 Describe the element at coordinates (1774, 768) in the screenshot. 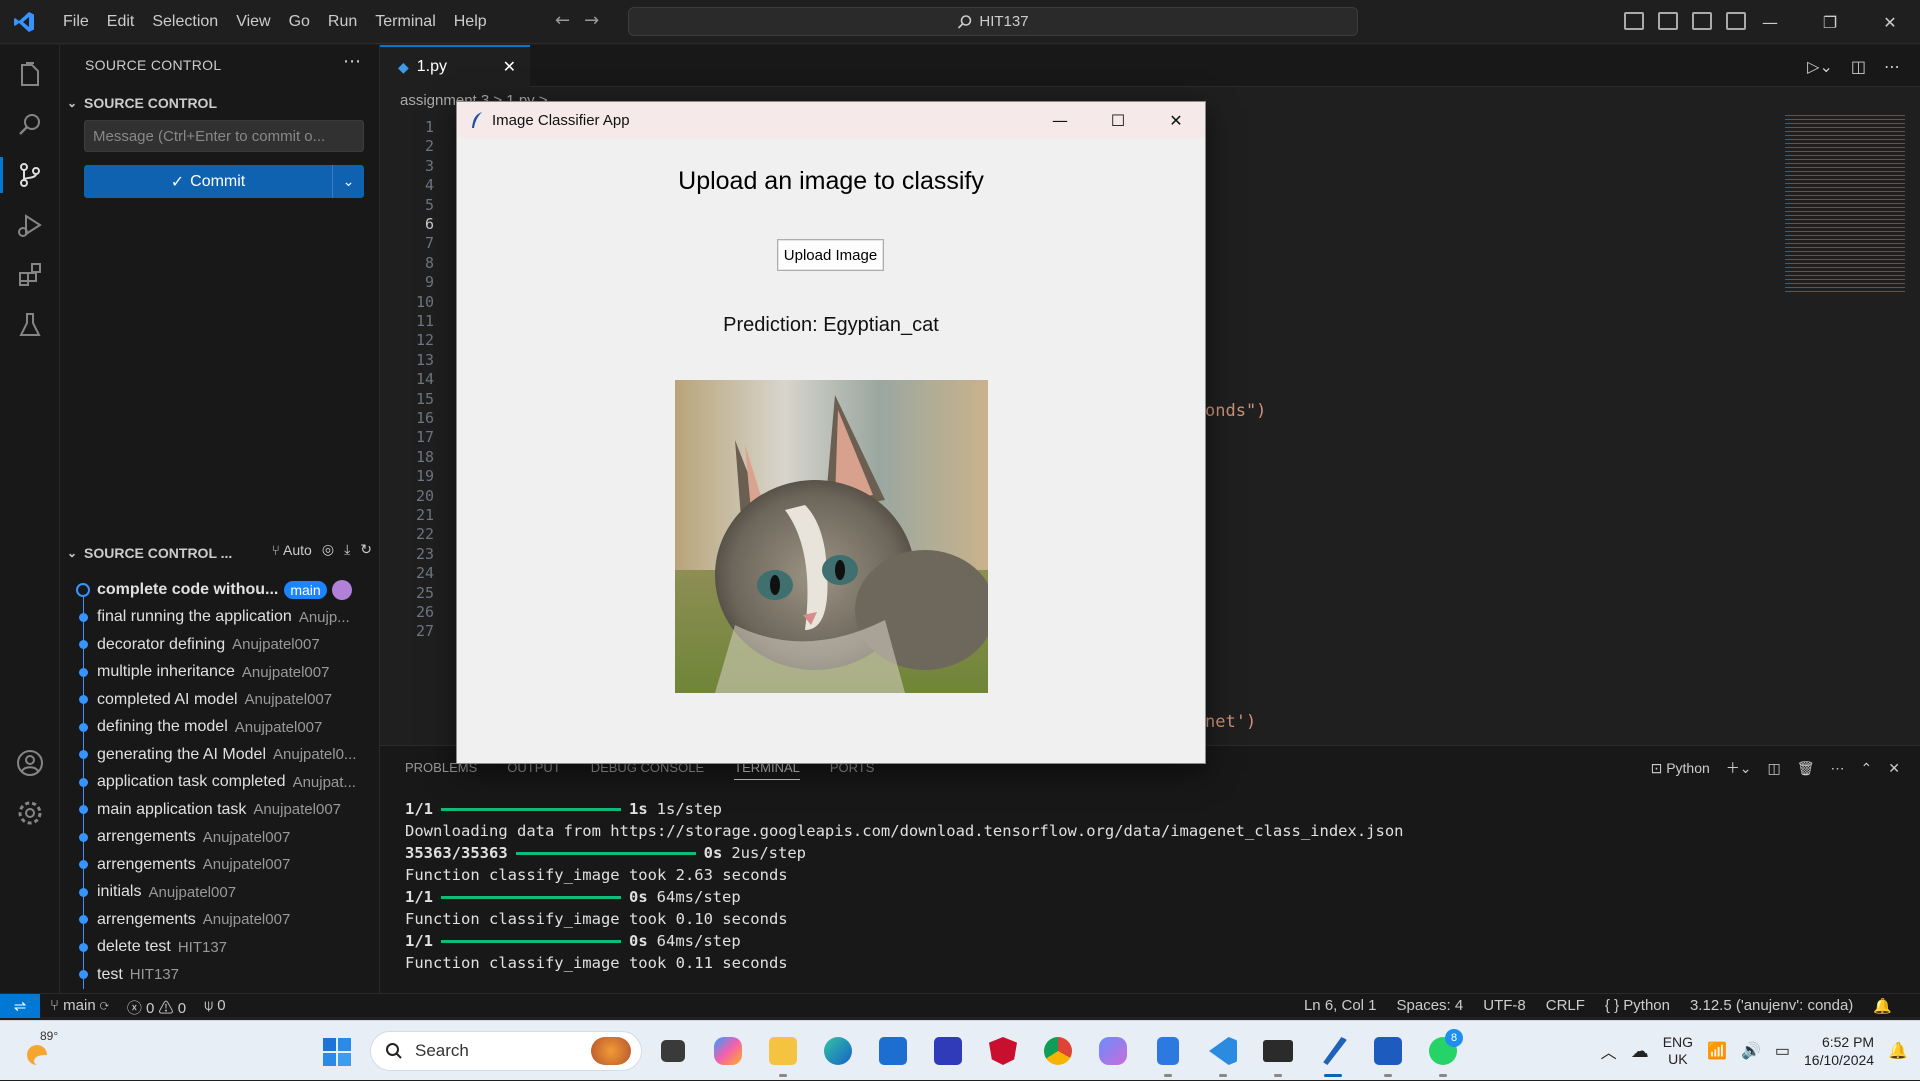

I see `split-terminal-icon: ◫` at that location.